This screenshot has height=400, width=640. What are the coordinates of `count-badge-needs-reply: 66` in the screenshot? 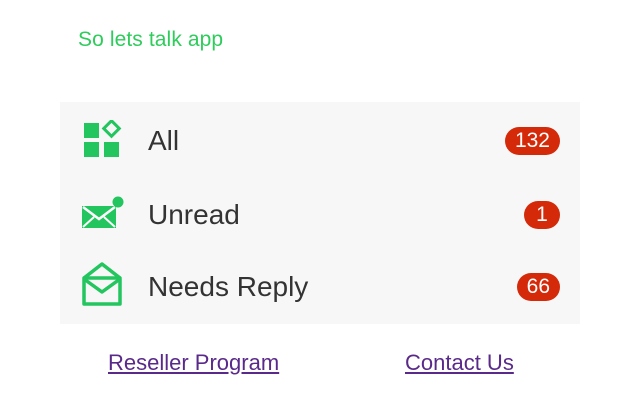 It's located at (538, 287).